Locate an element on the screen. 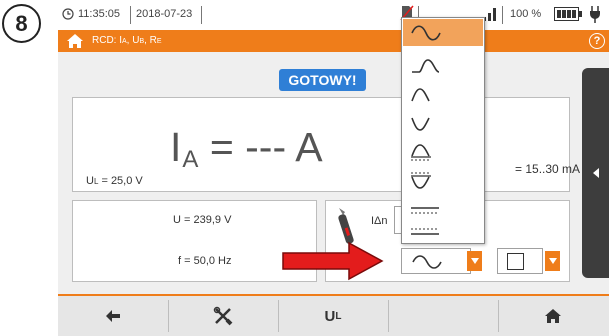 The height and width of the screenshot is (336, 609). waveform-dropdown-arrow is located at coordinates (474, 261).